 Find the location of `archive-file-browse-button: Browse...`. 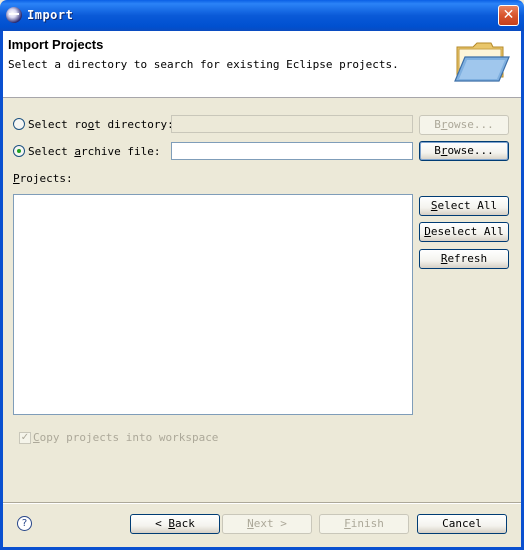

archive-file-browse-button: Browse... is located at coordinates (464, 151).